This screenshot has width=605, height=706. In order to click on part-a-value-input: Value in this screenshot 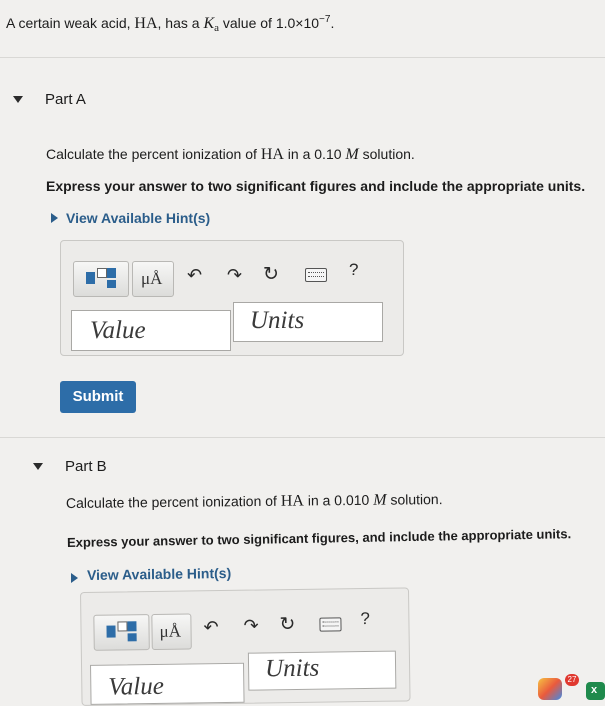, I will do `click(151, 330)`.